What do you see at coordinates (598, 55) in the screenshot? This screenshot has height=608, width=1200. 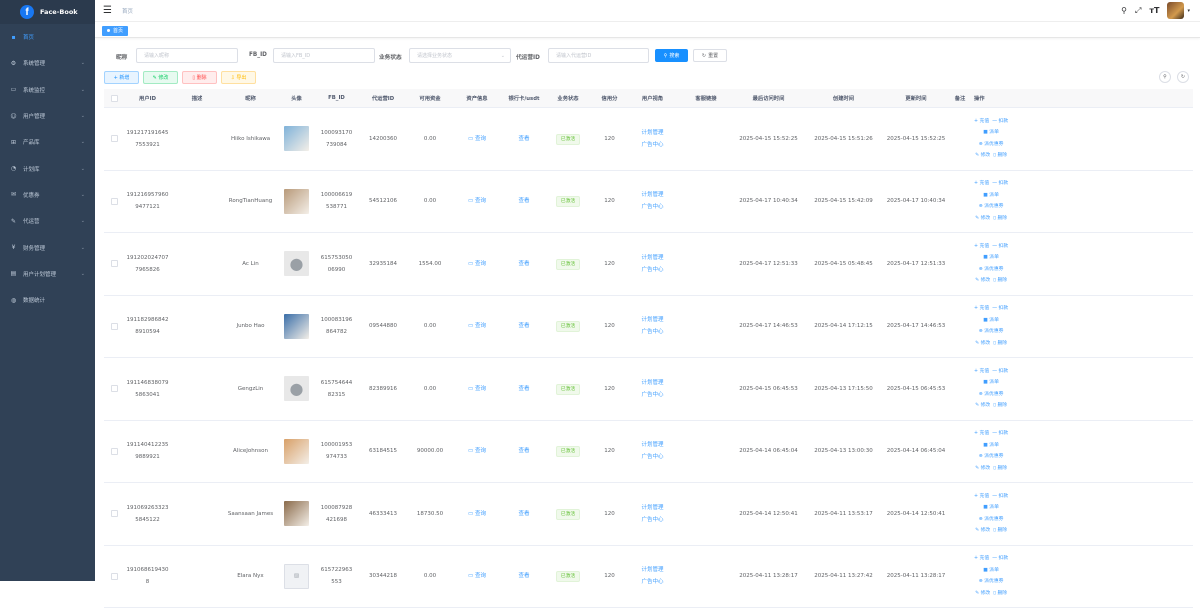 I see `agentid-input: 请输入代运营ID` at bounding box center [598, 55].